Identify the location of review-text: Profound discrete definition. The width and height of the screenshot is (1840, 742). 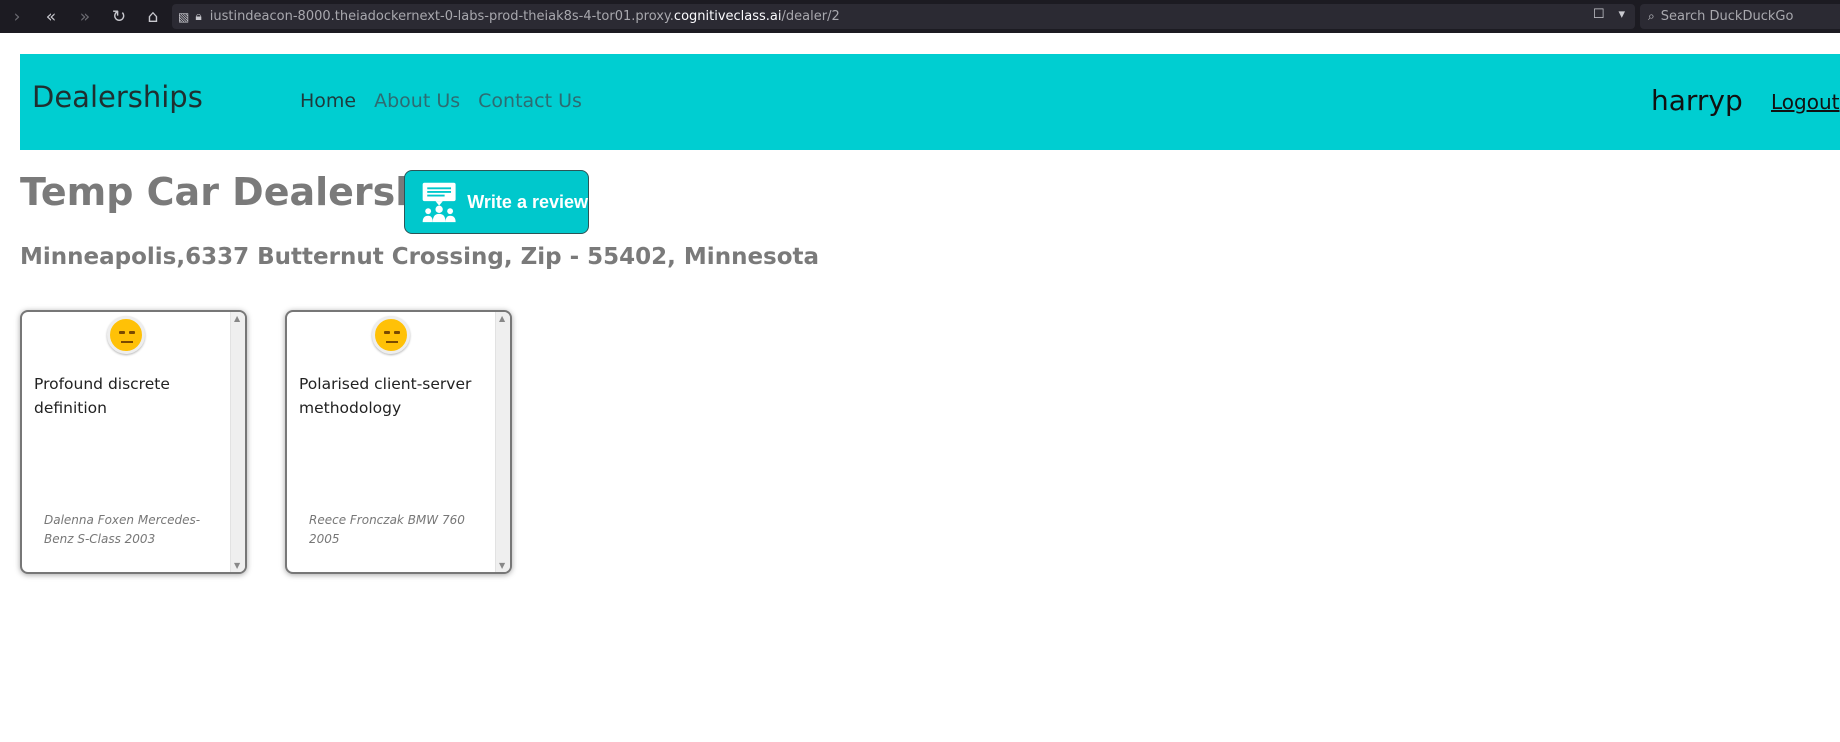
(102, 396).